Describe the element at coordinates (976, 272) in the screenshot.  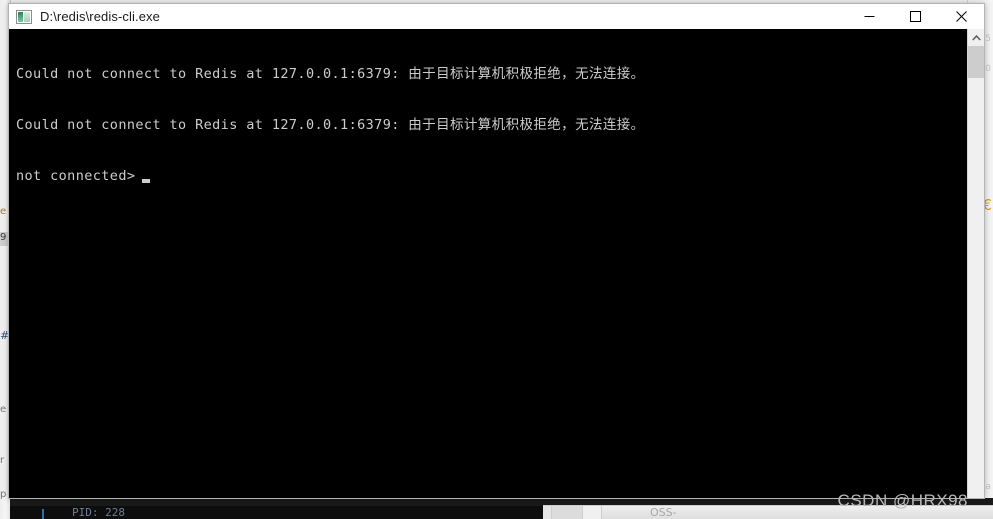
I see `scrollbar-track` at that location.